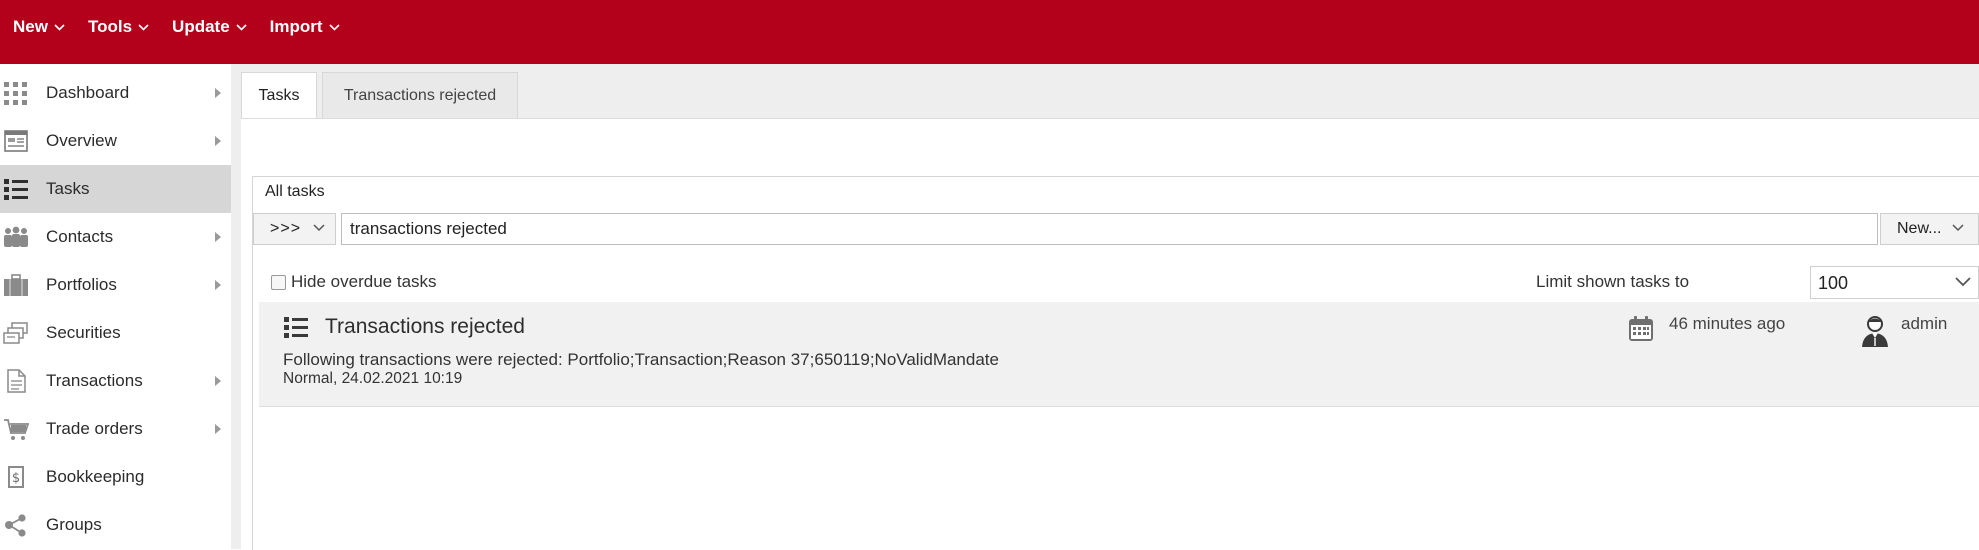 This screenshot has width=1979, height=550. Describe the element at coordinates (296, 26) in the screenshot. I see `menu-import-label: Import` at that location.